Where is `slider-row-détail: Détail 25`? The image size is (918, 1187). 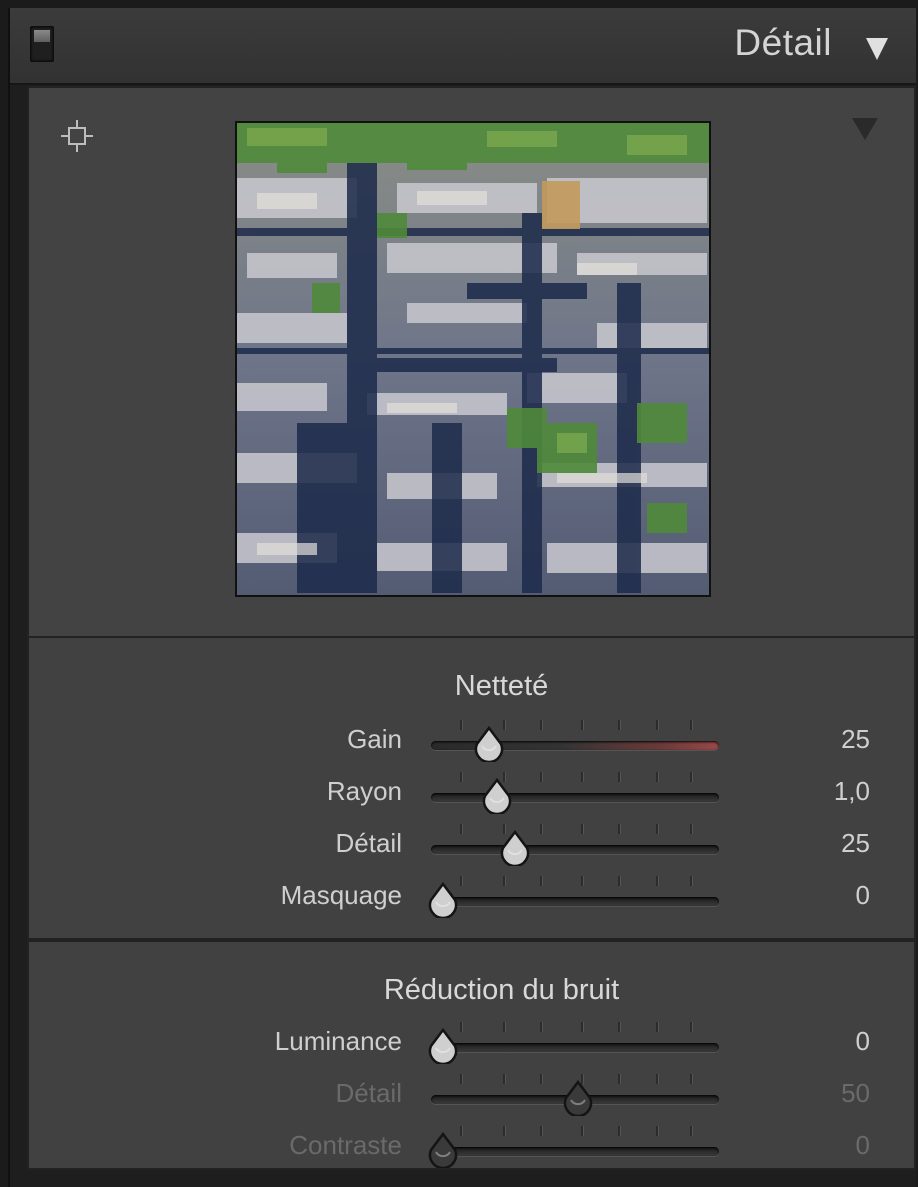 slider-row-détail: Détail 25 is located at coordinates (471, 845).